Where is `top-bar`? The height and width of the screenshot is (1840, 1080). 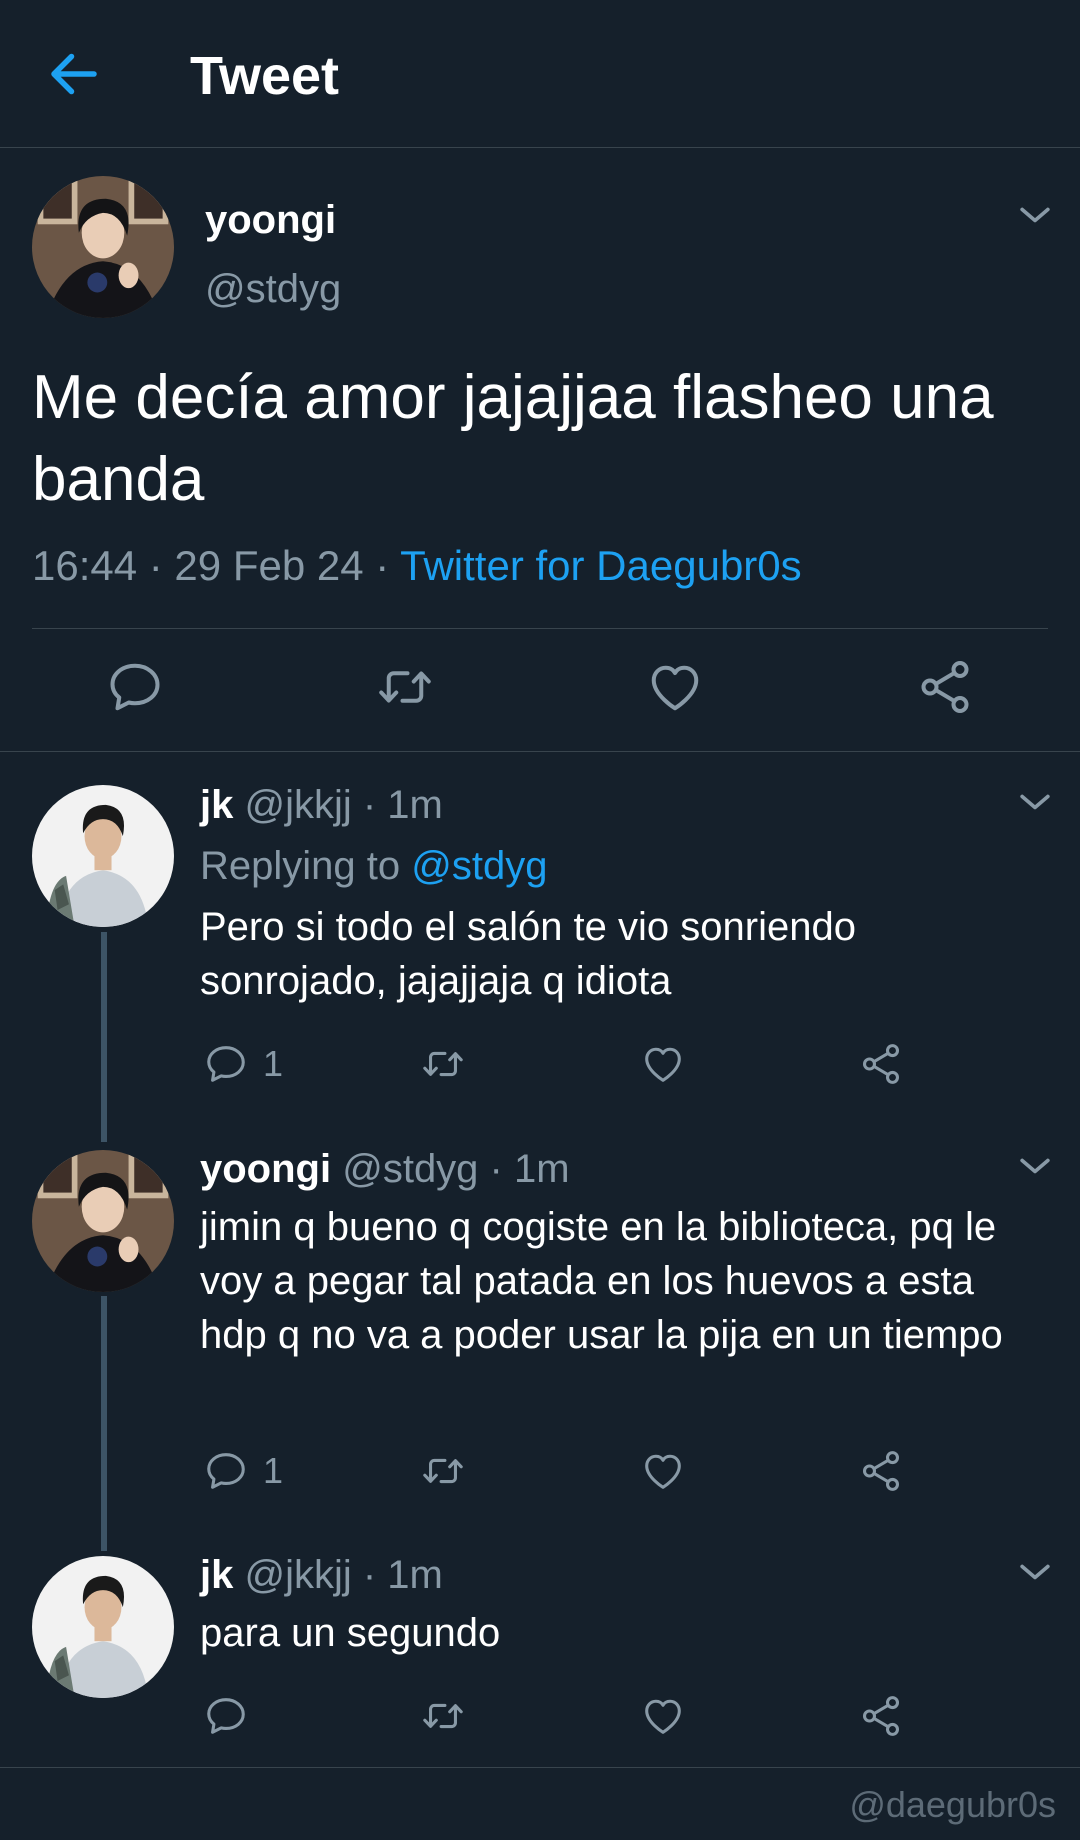
top-bar is located at coordinates (540, 74).